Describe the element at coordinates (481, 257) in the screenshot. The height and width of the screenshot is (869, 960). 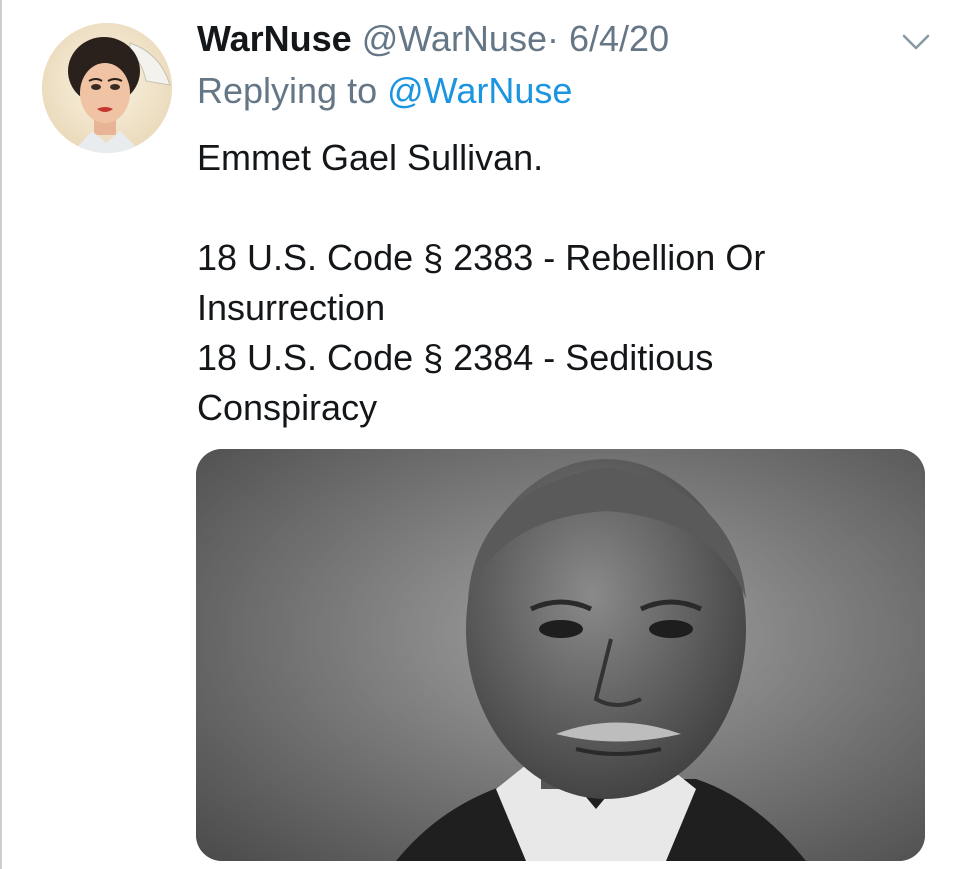
I see `tweet-text-line: 18 U.S. Code § 2383 - Rebellion Or` at that location.